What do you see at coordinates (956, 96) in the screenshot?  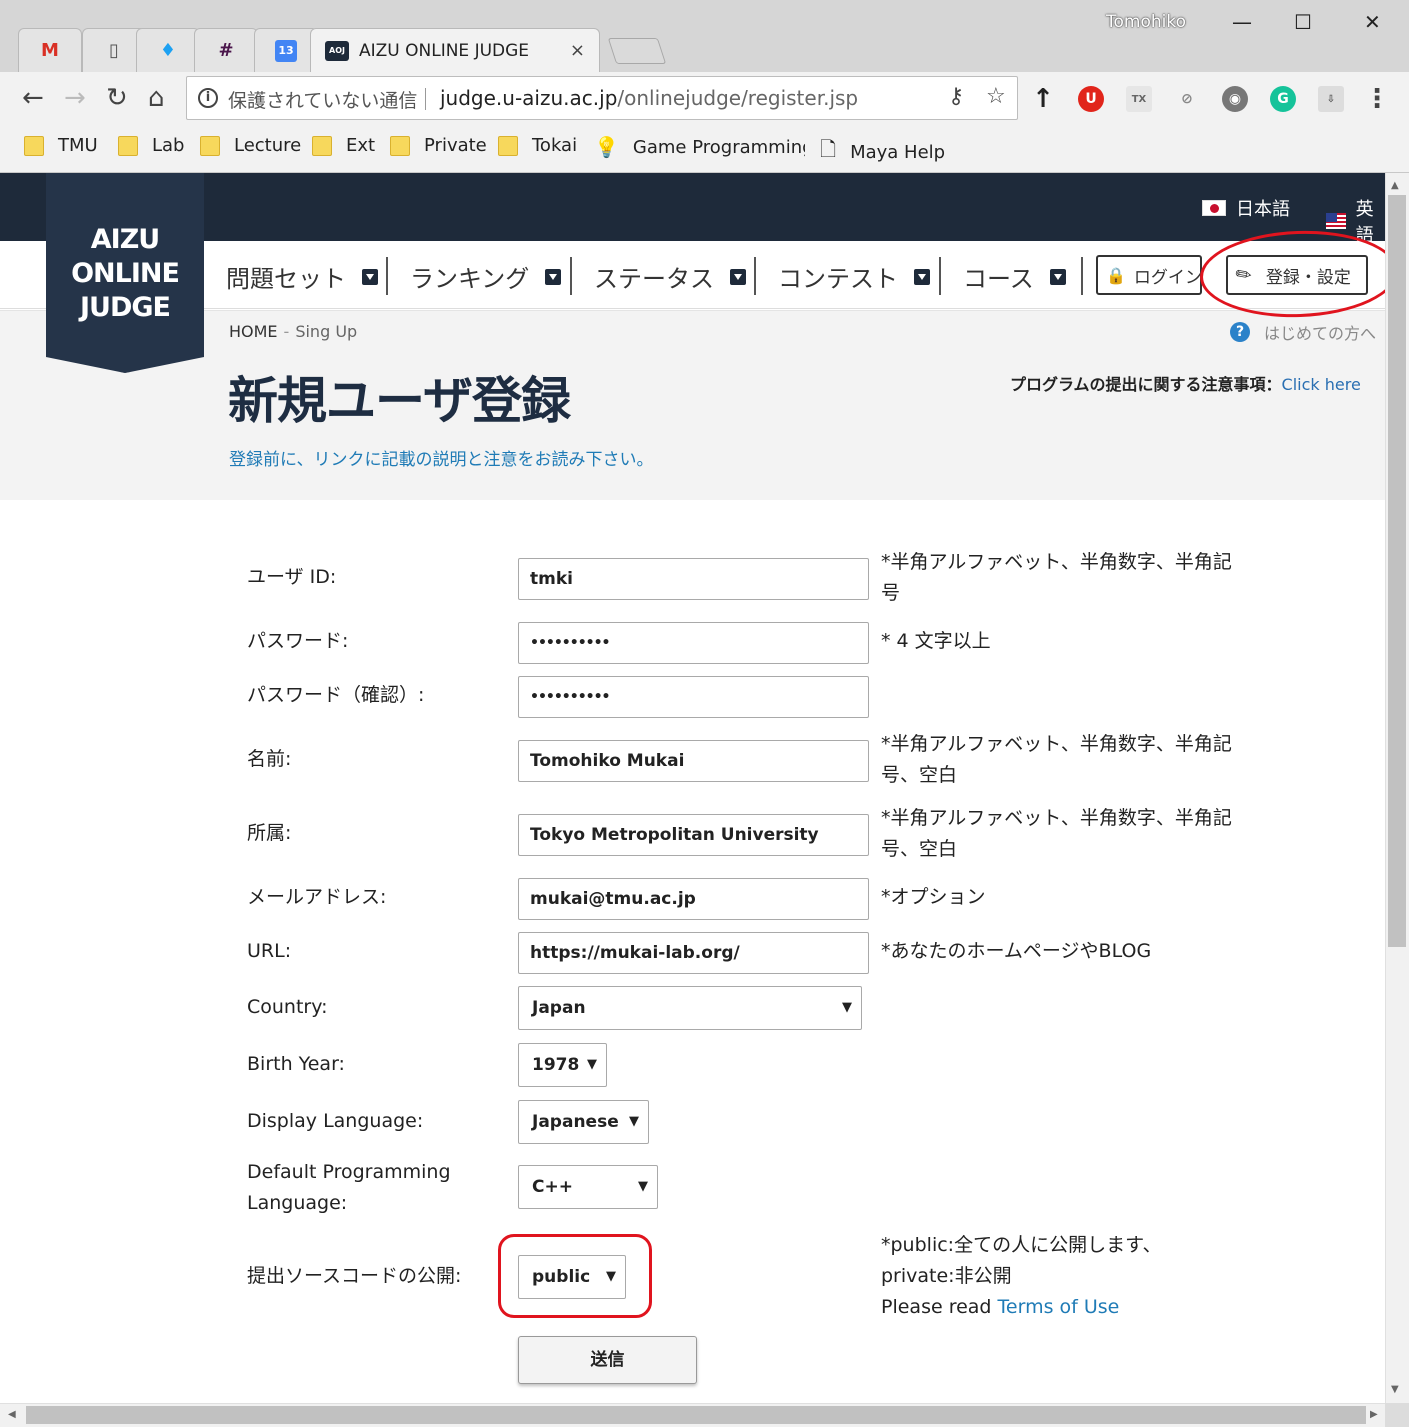 I see `key-icon: ⚷` at bounding box center [956, 96].